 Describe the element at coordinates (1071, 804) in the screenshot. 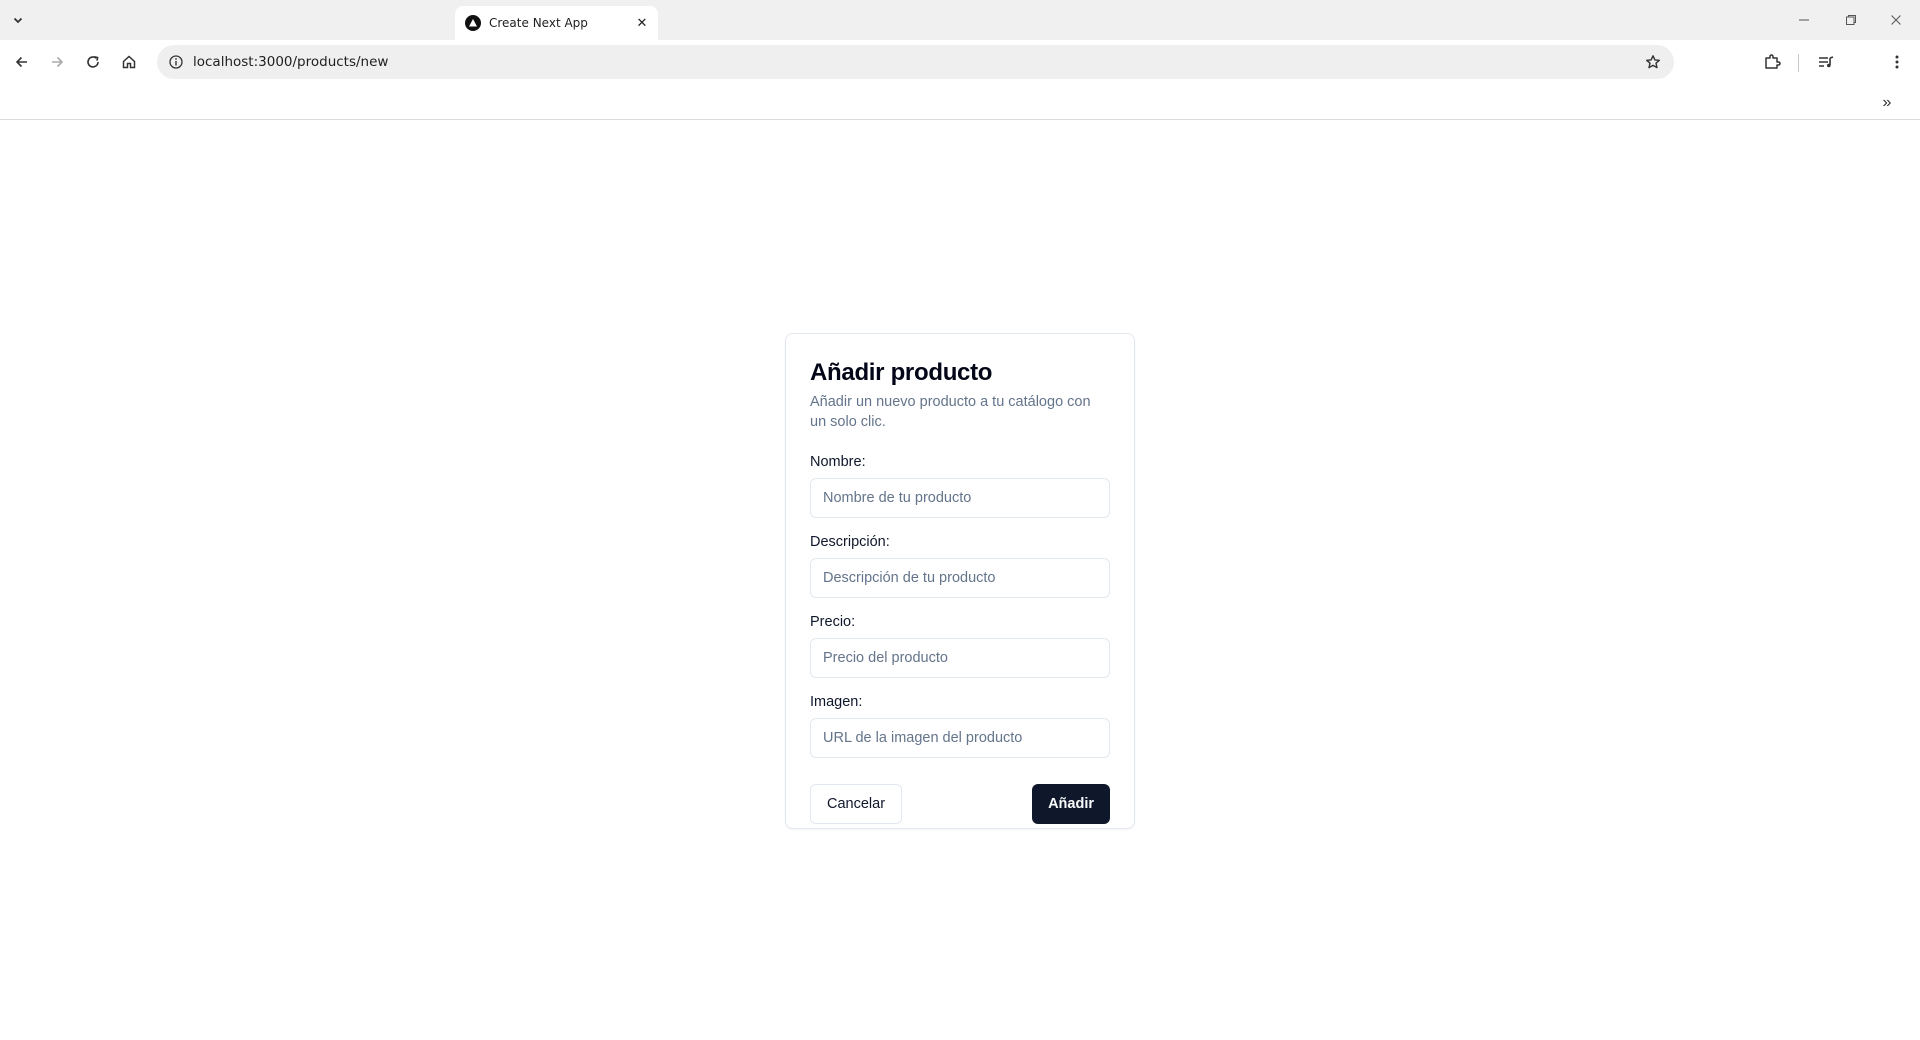

I see `add-button: Añadir` at that location.